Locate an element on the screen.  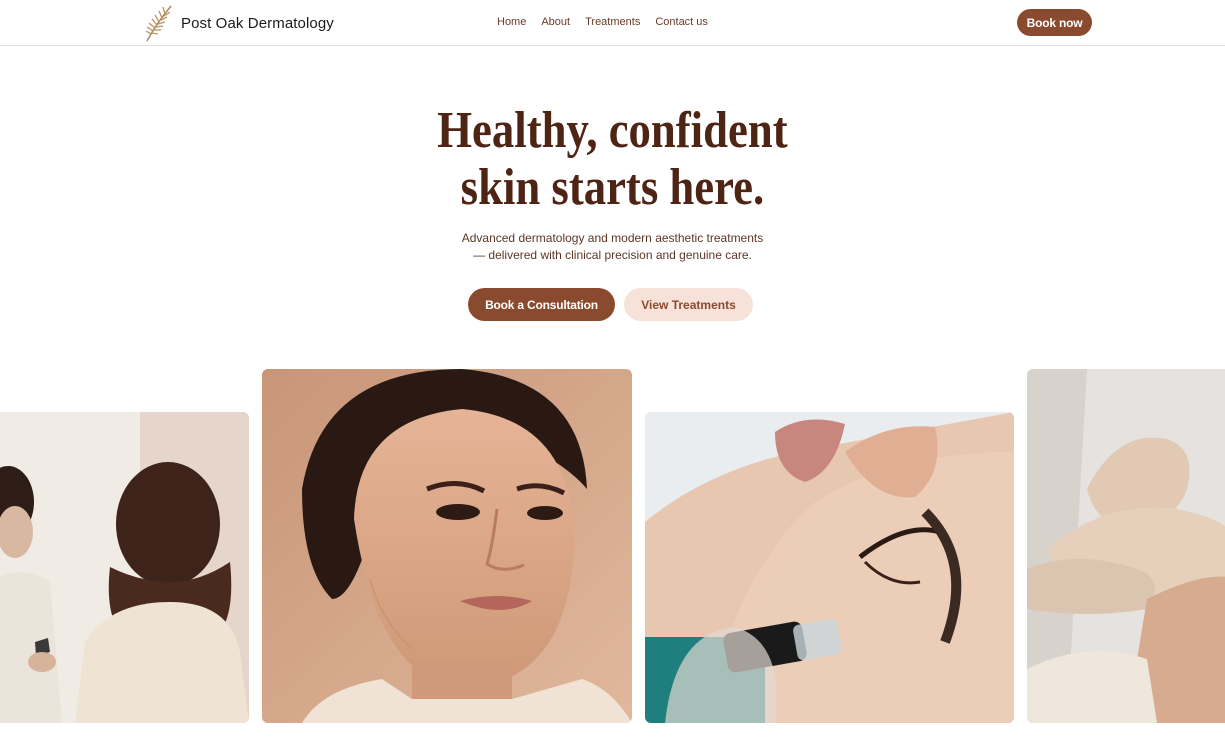
view-treatments-button: View Treatments is located at coordinates (688, 304).